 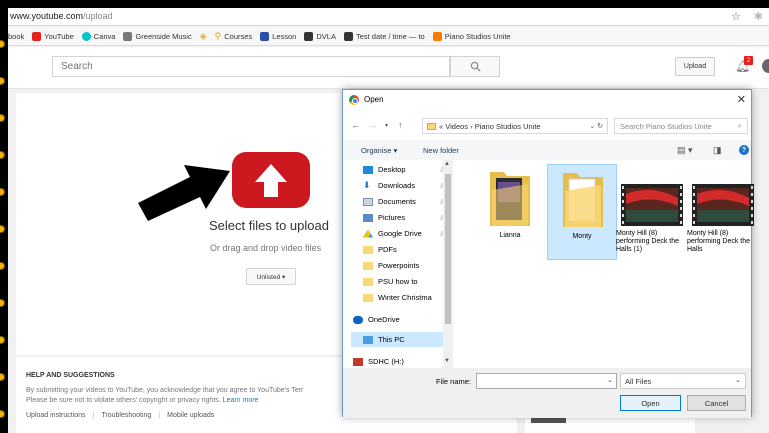 I want to click on view-options-icon: ▤ ▾, so click(x=685, y=150).